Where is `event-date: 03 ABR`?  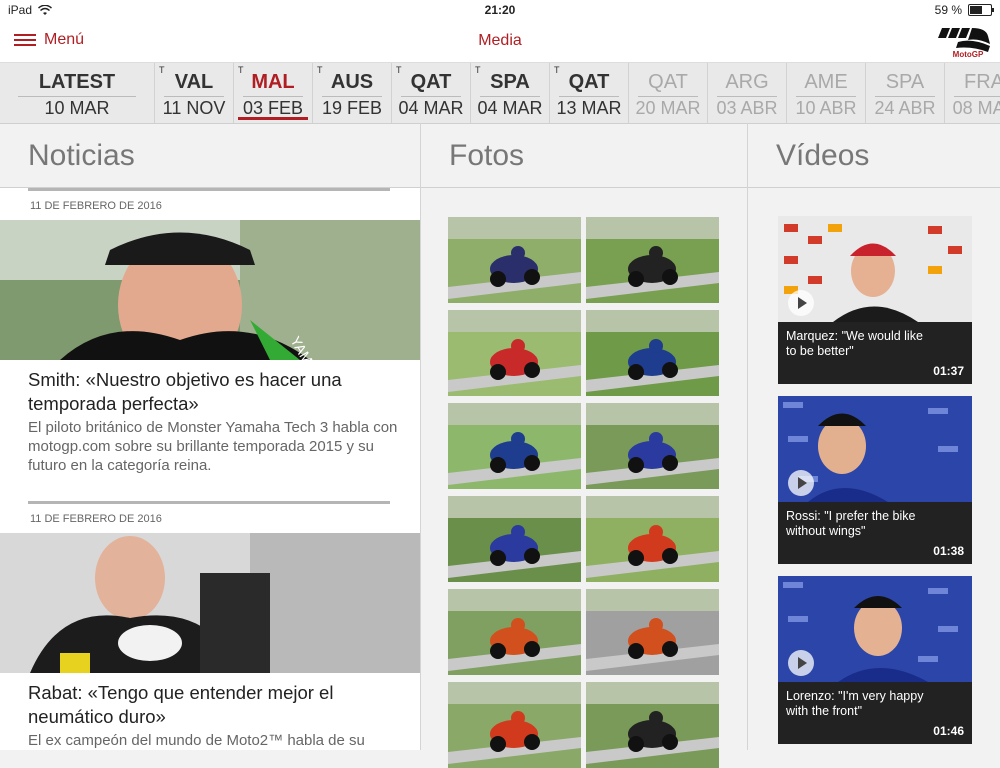
event-date: 03 ABR is located at coordinates (747, 108).